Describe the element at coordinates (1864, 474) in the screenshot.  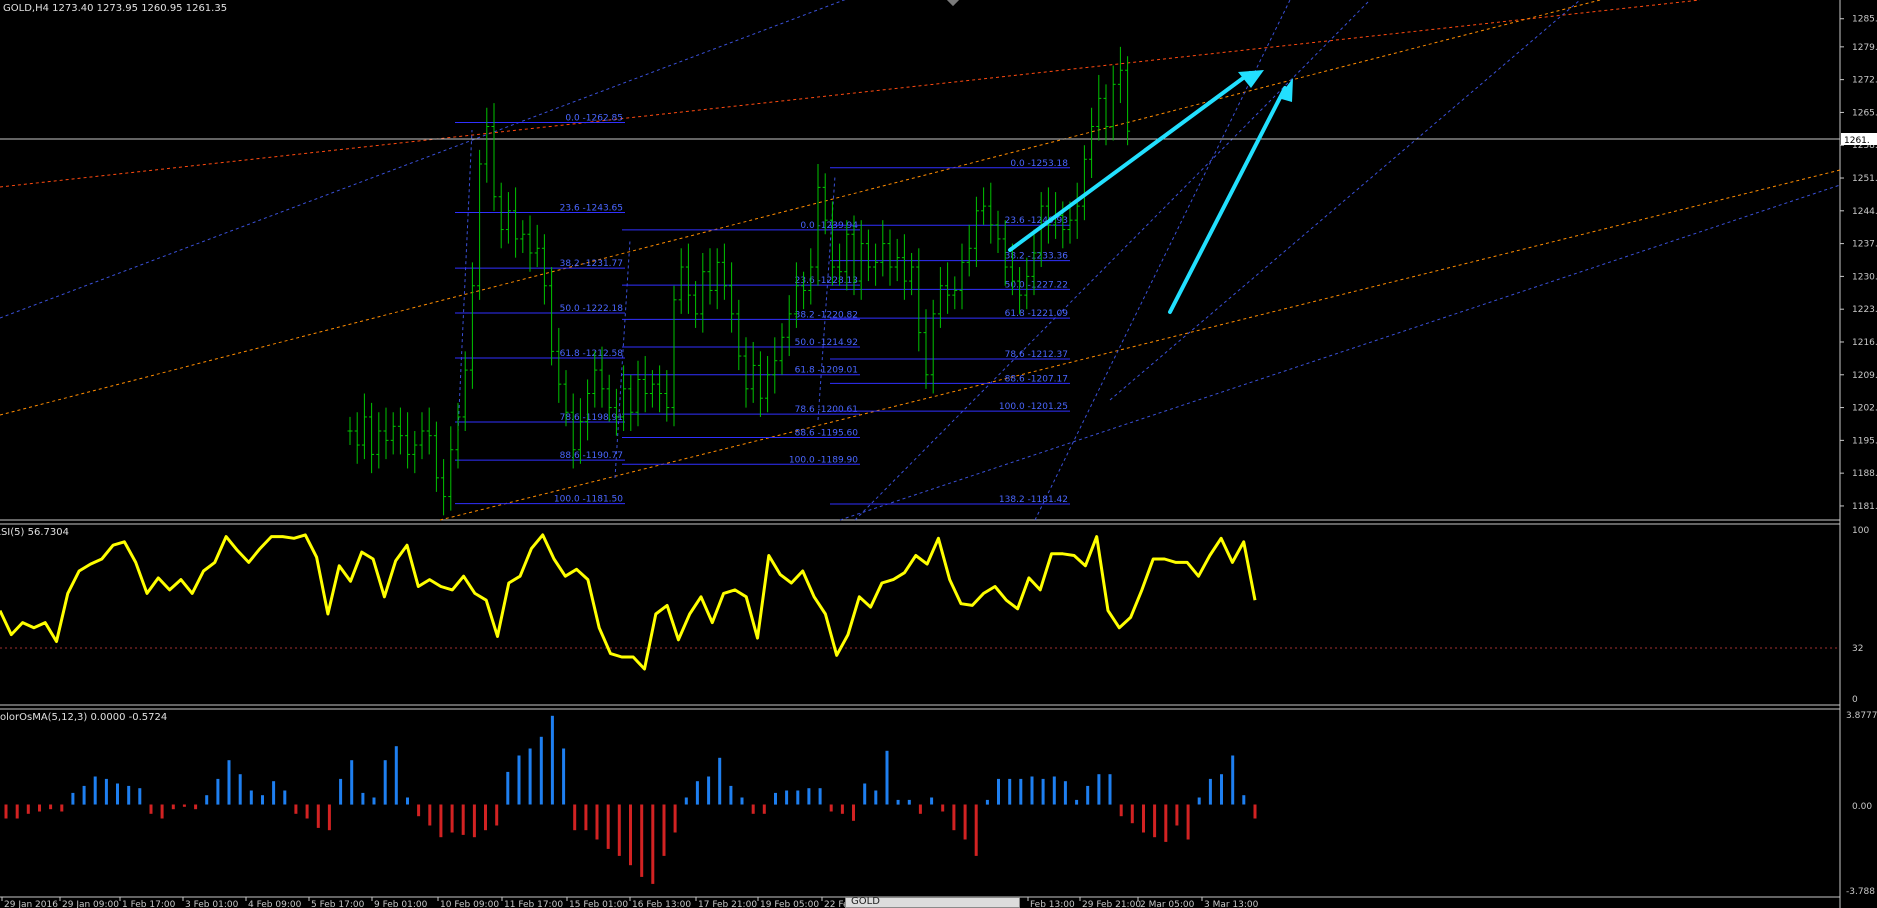
I see `price-axis-label: 1188.` at that location.